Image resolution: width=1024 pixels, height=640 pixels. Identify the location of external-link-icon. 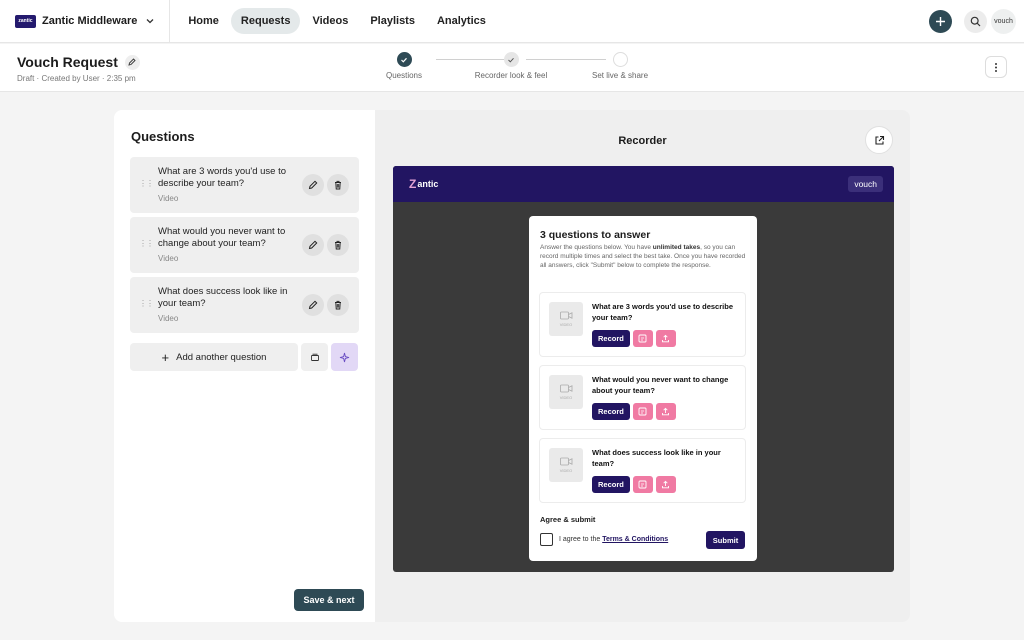
(879, 140).